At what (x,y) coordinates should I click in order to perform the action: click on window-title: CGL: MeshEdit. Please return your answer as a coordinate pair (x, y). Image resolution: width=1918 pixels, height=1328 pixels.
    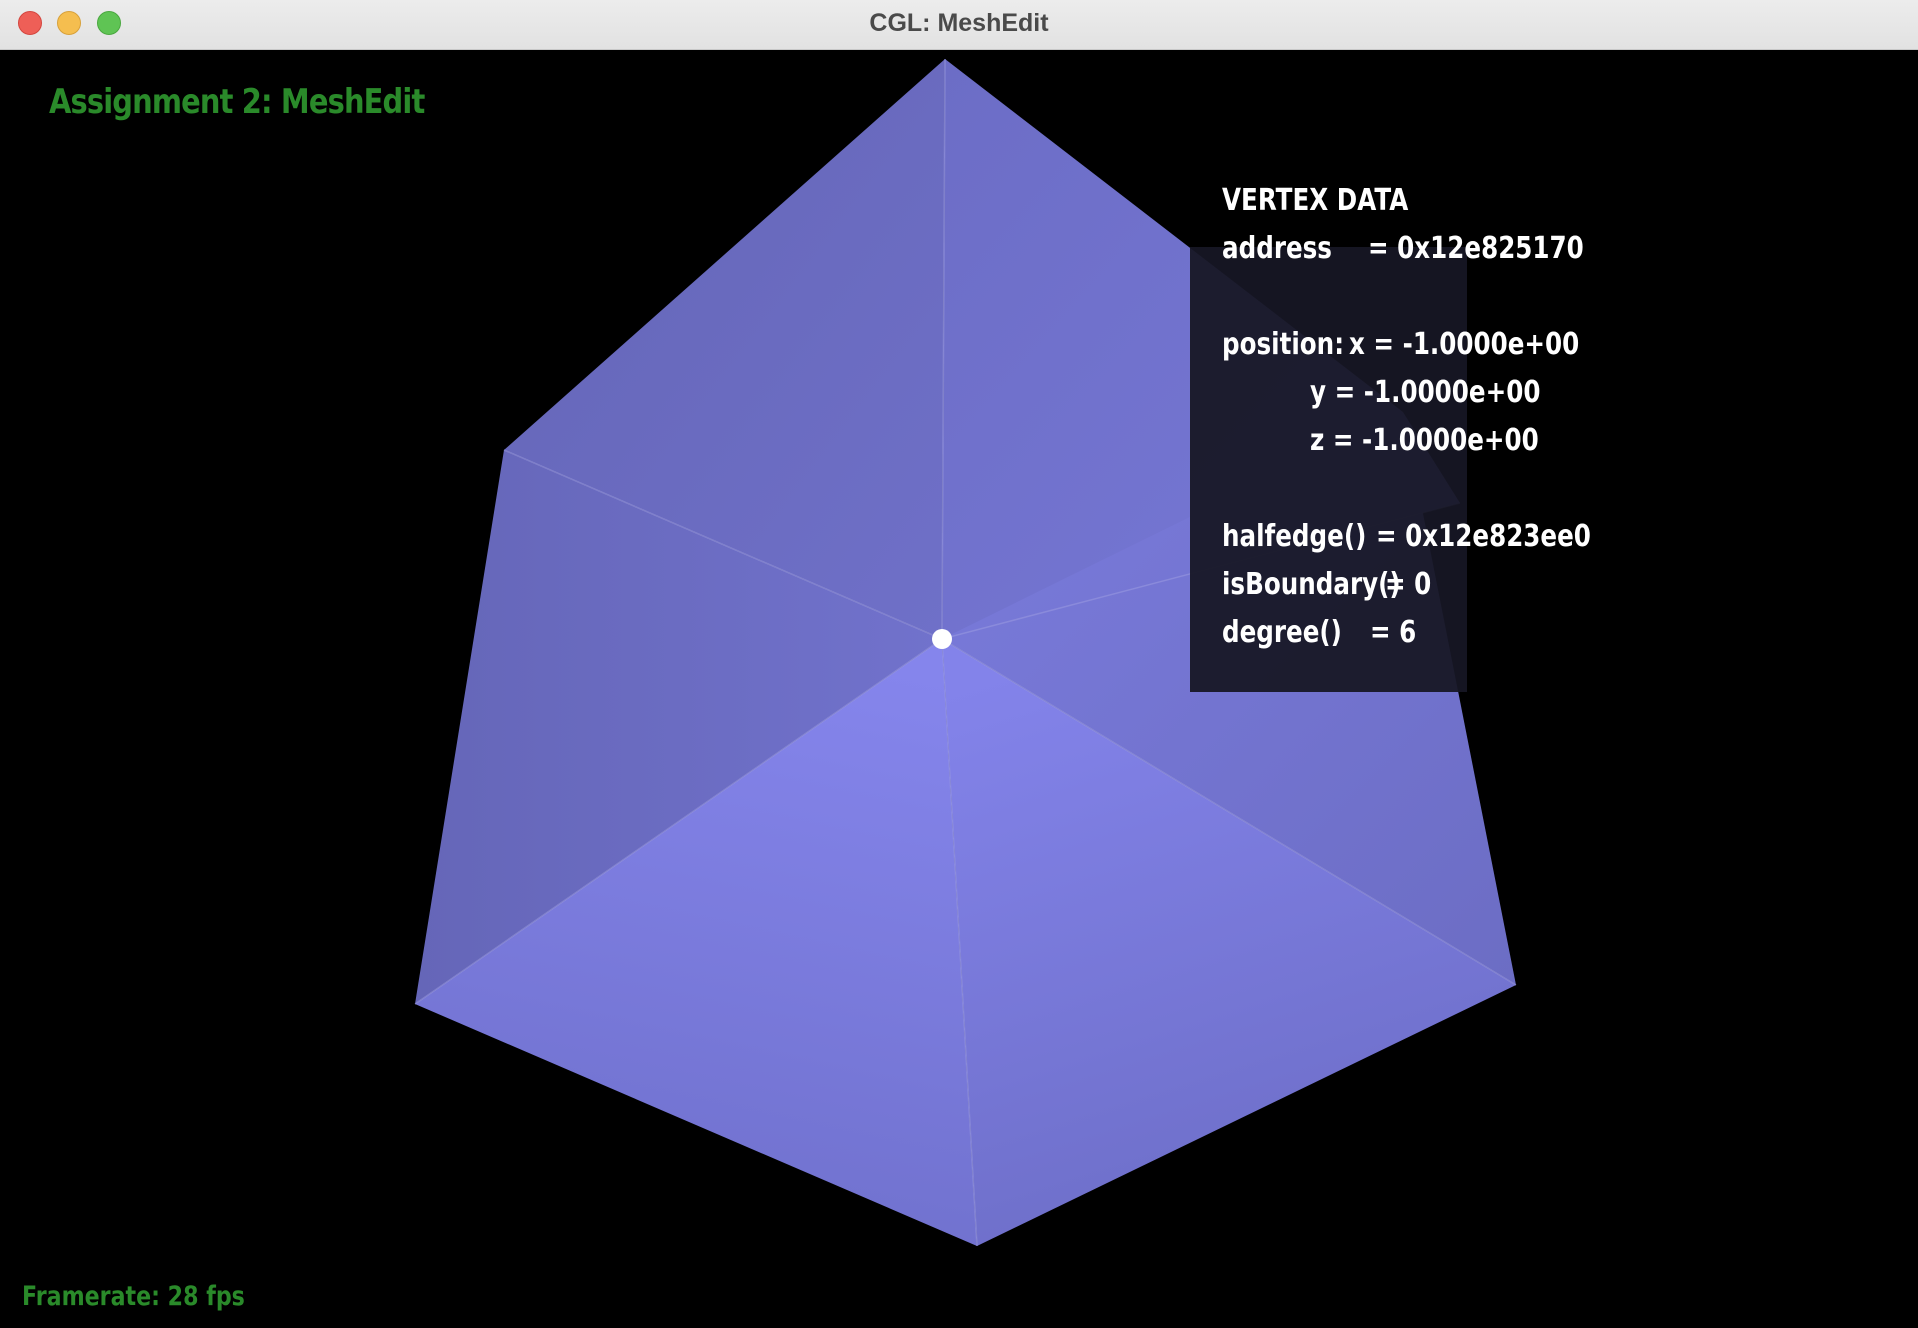
    Looking at the image, I should click on (959, 23).